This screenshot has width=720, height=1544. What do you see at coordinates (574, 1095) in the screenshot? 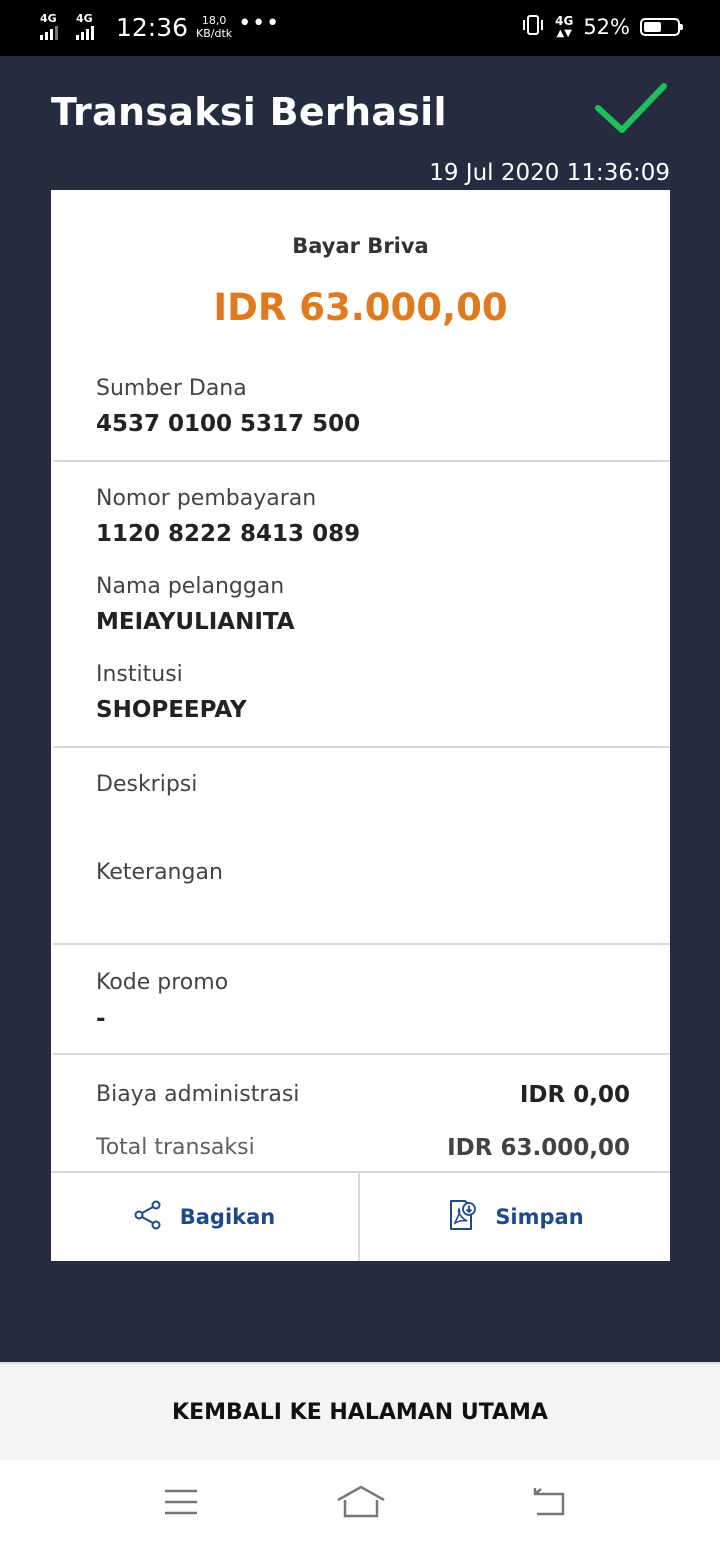
I see `admin-fee-value: IDR 0,00` at bounding box center [574, 1095].